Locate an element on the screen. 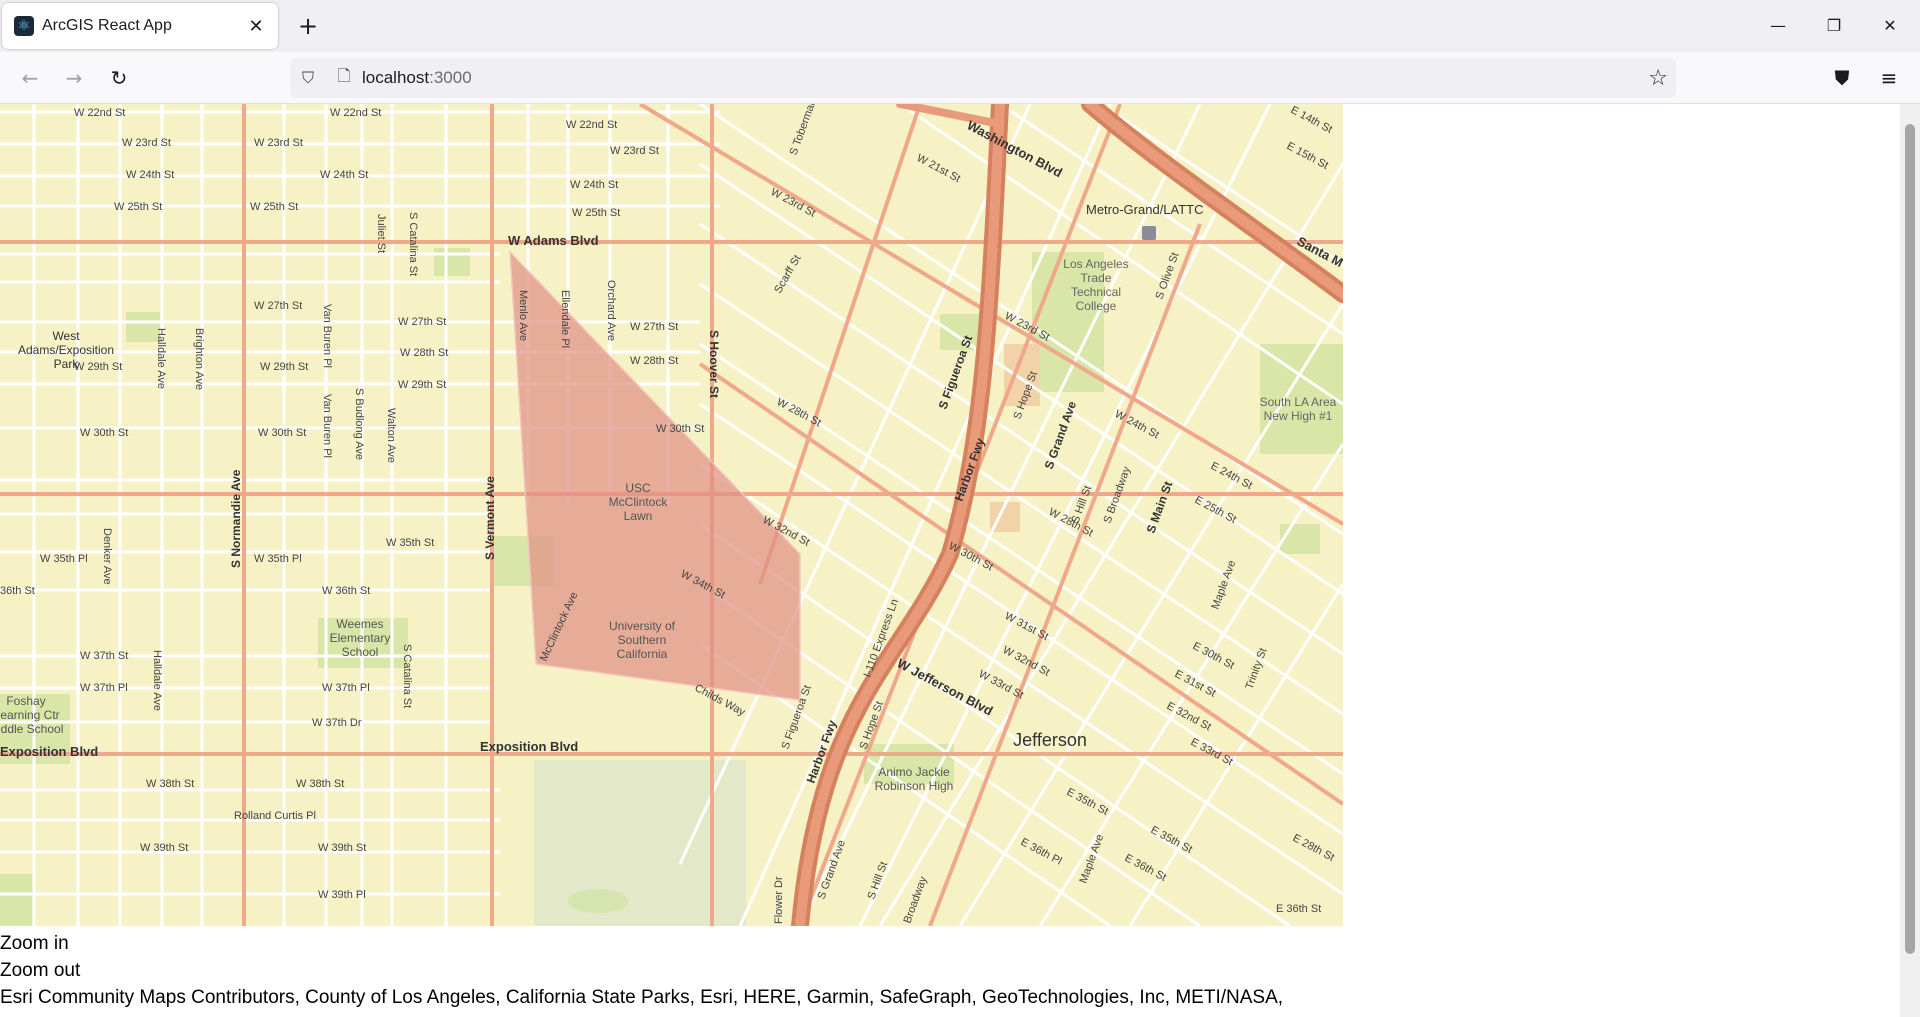 The width and height of the screenshot is (1920, 1017). shield-icon: ⛉ is located at coordinates (308, 78).